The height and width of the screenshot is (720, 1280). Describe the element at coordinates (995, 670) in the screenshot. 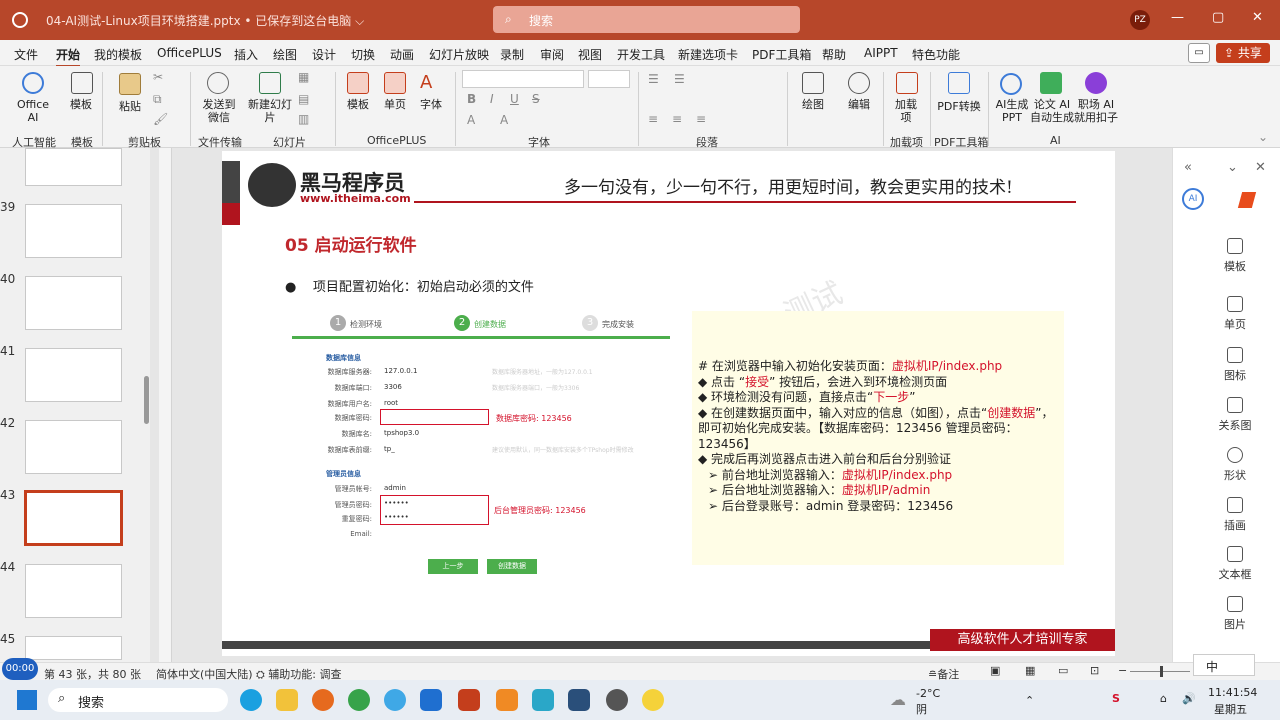

I see `normal-view-icon: ▣` at that location.